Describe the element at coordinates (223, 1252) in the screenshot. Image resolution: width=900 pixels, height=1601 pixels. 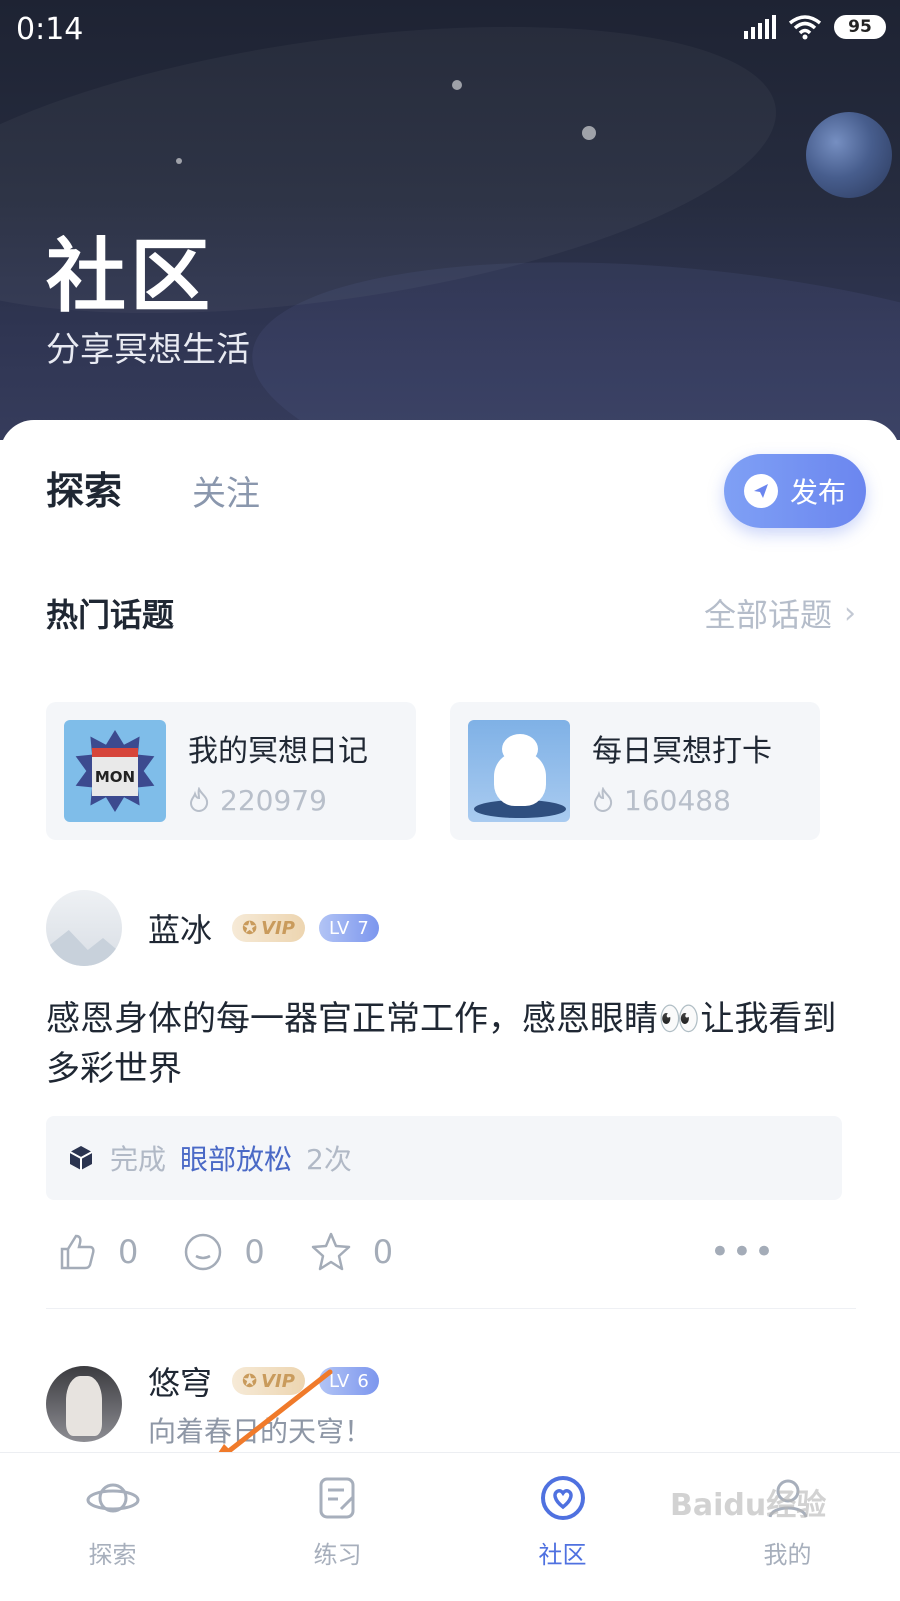
I see `comment-button: 0` at that location.